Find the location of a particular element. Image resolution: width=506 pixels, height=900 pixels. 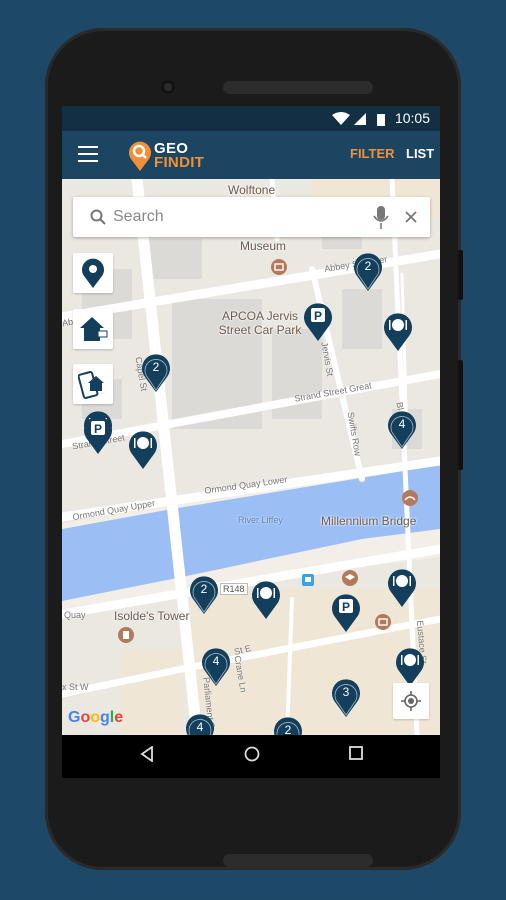

map-label-museum: Museum is located at coordinates (263, 246).